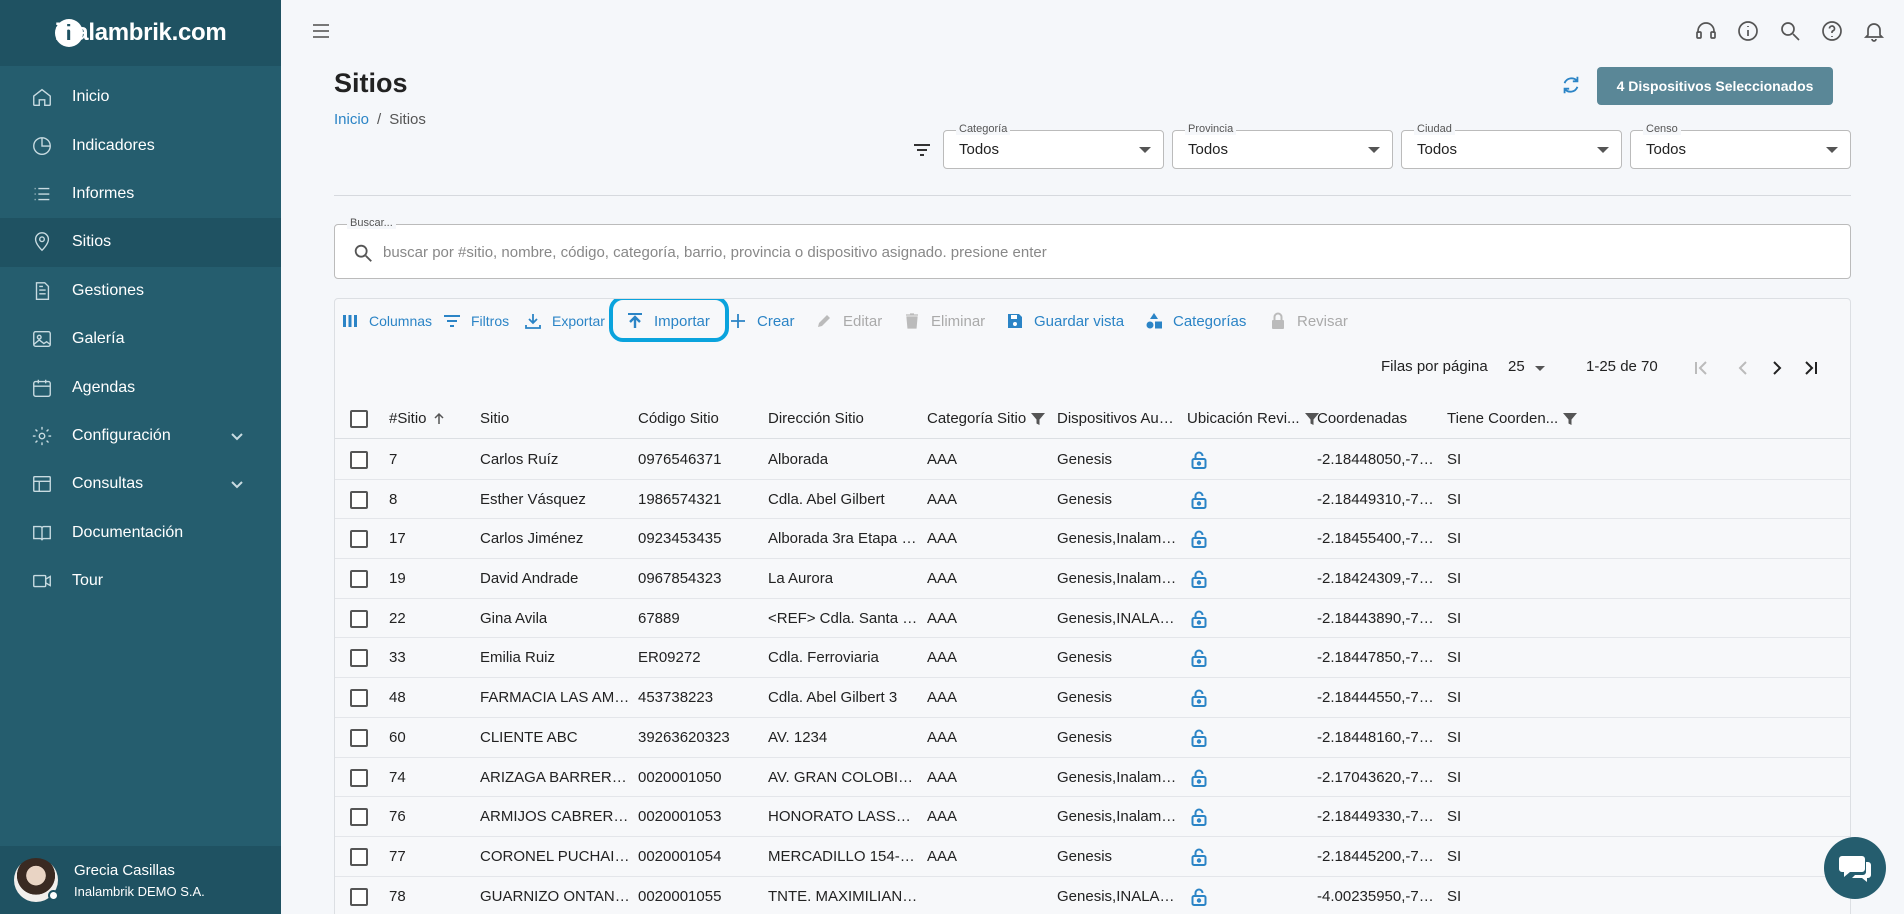  Describe the element at coordinates (668, 321) in the screenshot. I see `import-button: Importar` at that location.